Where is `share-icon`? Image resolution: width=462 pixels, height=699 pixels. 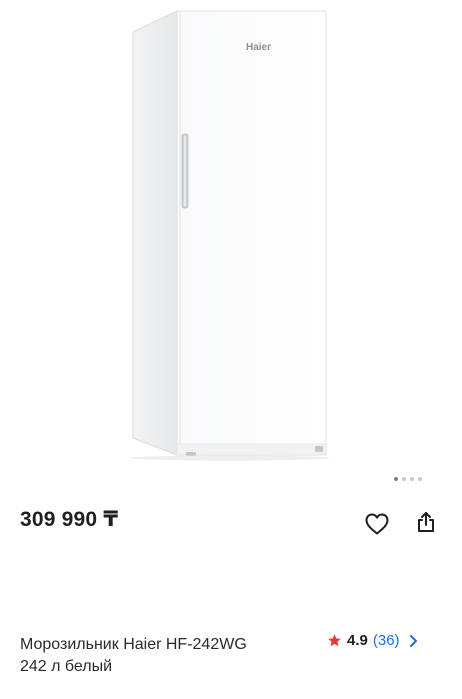 share-icon is located at coordinates (426, 522).